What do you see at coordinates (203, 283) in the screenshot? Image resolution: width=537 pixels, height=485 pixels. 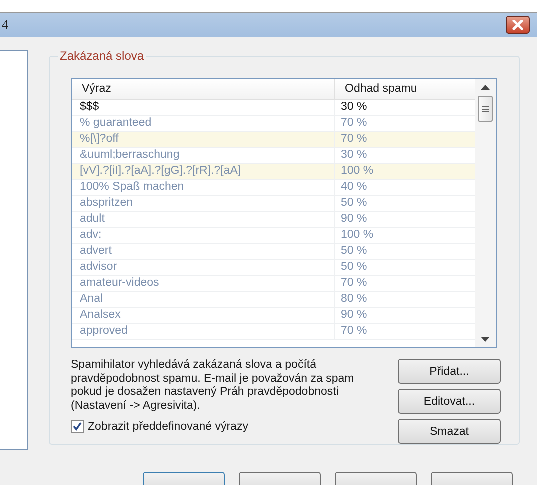 I see `expression-cell: amateur-videos` at bounding box center [203, 283].